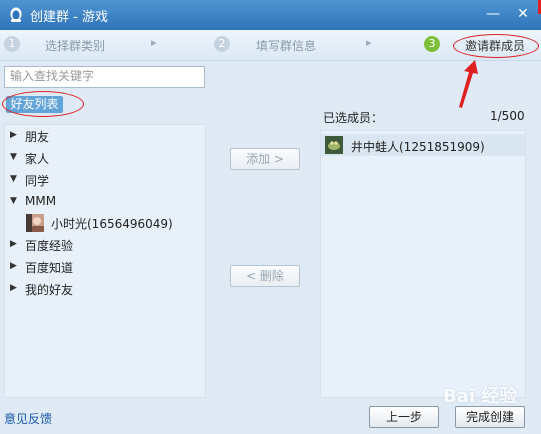  What do you see at coordinates (523, 14) in the screenshot?
I see `close-button: ✕` at bounding box center [523, 14].